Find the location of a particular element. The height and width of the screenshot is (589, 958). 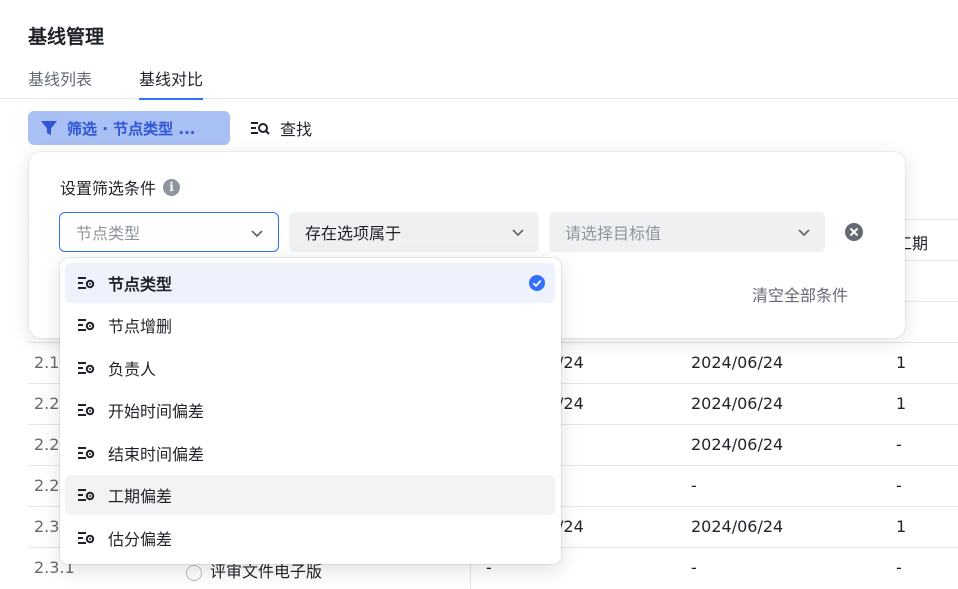

dropdown-option: 结束时间偏差 is located at coordinates (310, 453).